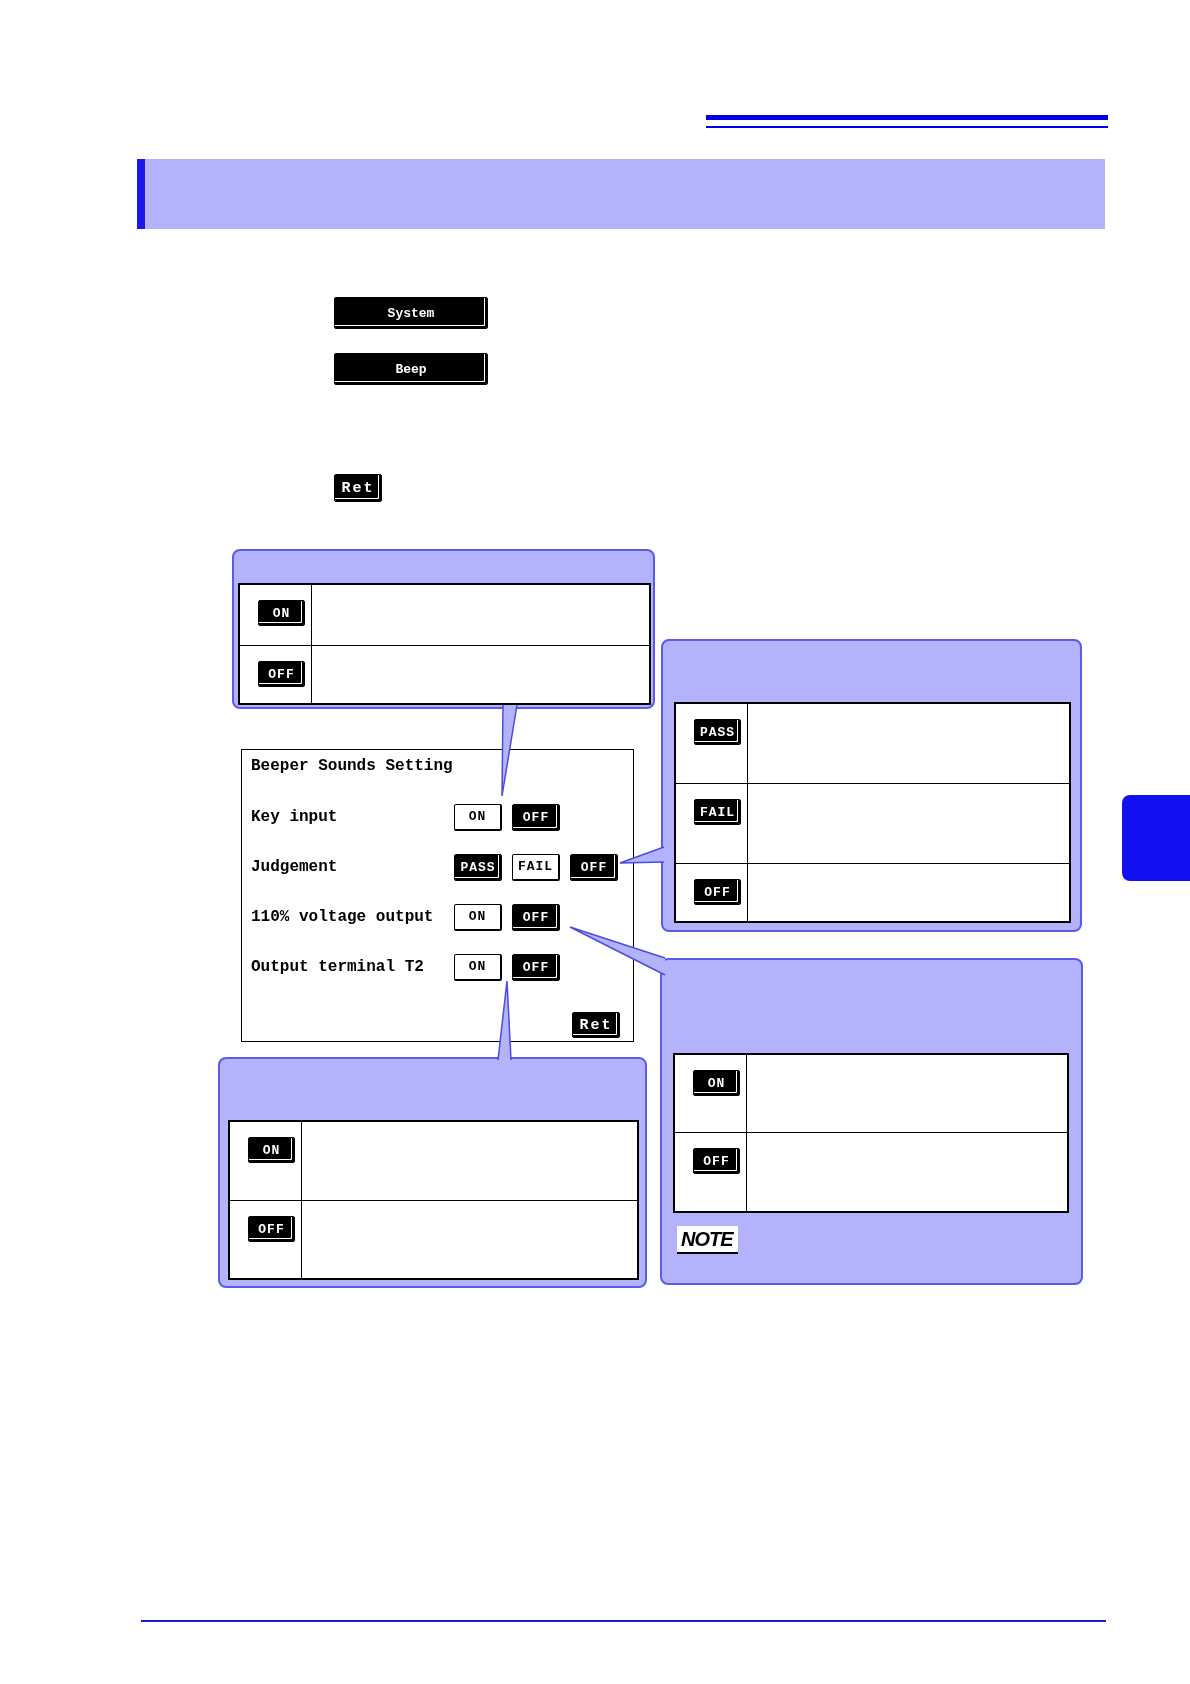 The width and height of the screenshot is (1190, 1684). What do you see at coordinates (411, 313) in the screenshot?
I see `menu-button: System` at bounding box center [411, 313].